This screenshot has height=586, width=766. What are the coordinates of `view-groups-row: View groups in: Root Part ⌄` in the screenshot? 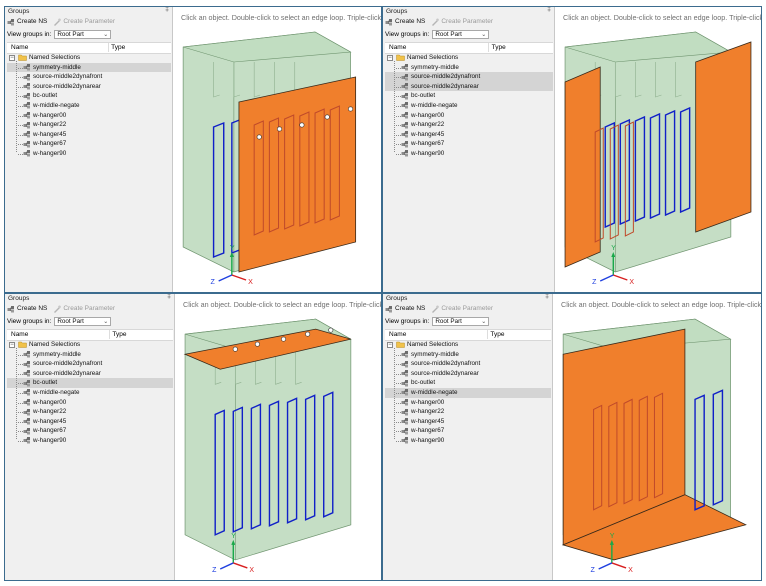 It's located at (437, 34).